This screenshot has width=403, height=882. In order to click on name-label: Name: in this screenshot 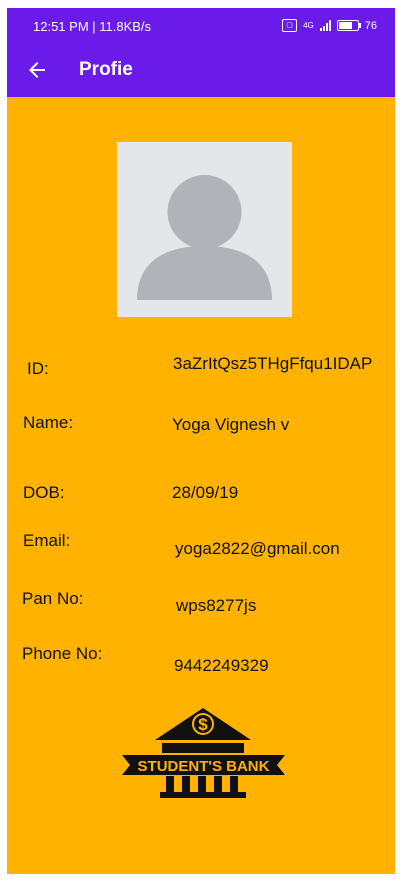, I will do `click(48, 422)`.